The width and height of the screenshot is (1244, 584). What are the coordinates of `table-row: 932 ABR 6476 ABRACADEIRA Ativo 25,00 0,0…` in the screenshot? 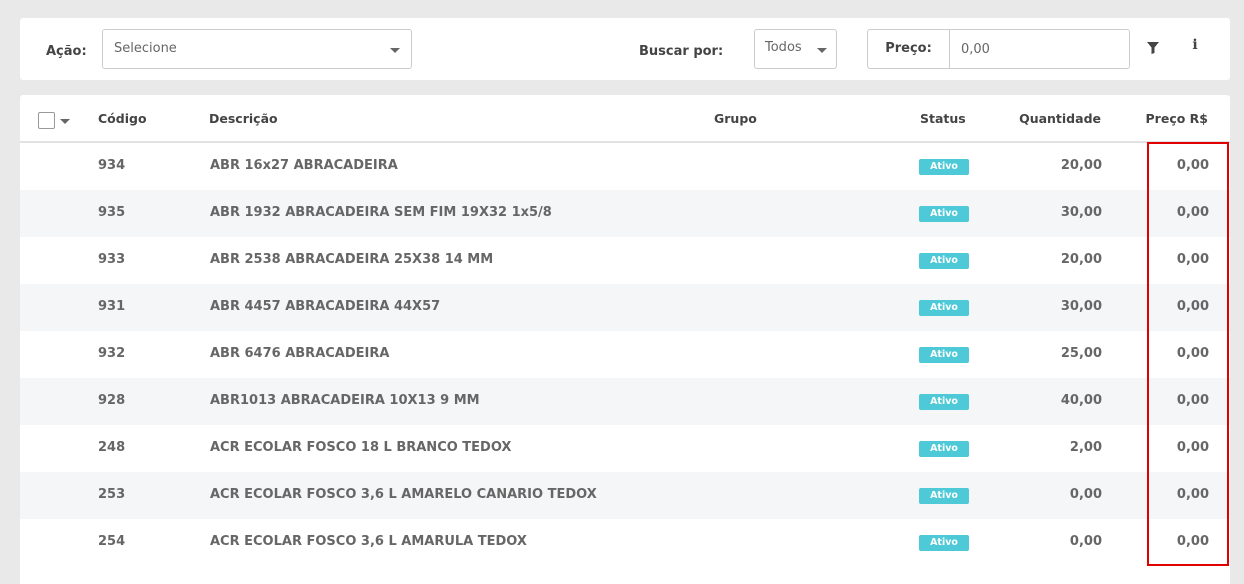 It's located at (625, 354).